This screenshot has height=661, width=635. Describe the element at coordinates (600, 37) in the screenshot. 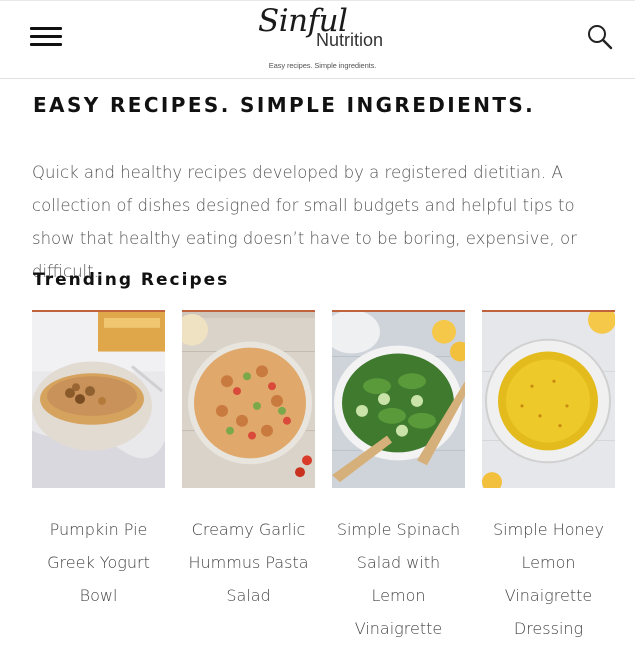

I see `search-icon` at that location.